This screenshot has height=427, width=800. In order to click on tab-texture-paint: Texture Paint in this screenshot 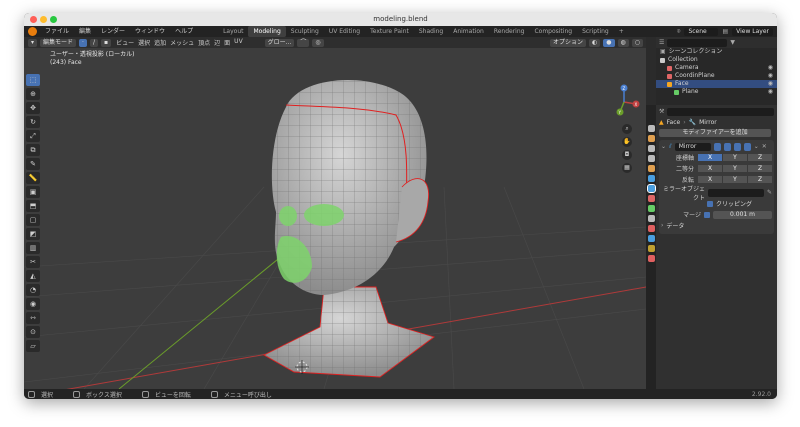, I will do `click(389, 31)`.